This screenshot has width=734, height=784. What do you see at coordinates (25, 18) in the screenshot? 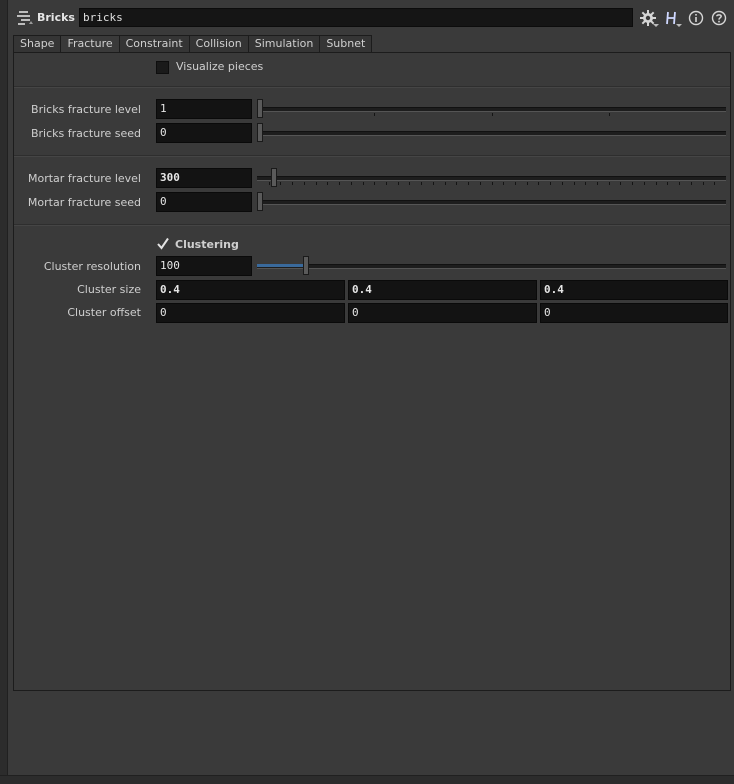
I see `node-type-icon` at bounding box center [25, 18].